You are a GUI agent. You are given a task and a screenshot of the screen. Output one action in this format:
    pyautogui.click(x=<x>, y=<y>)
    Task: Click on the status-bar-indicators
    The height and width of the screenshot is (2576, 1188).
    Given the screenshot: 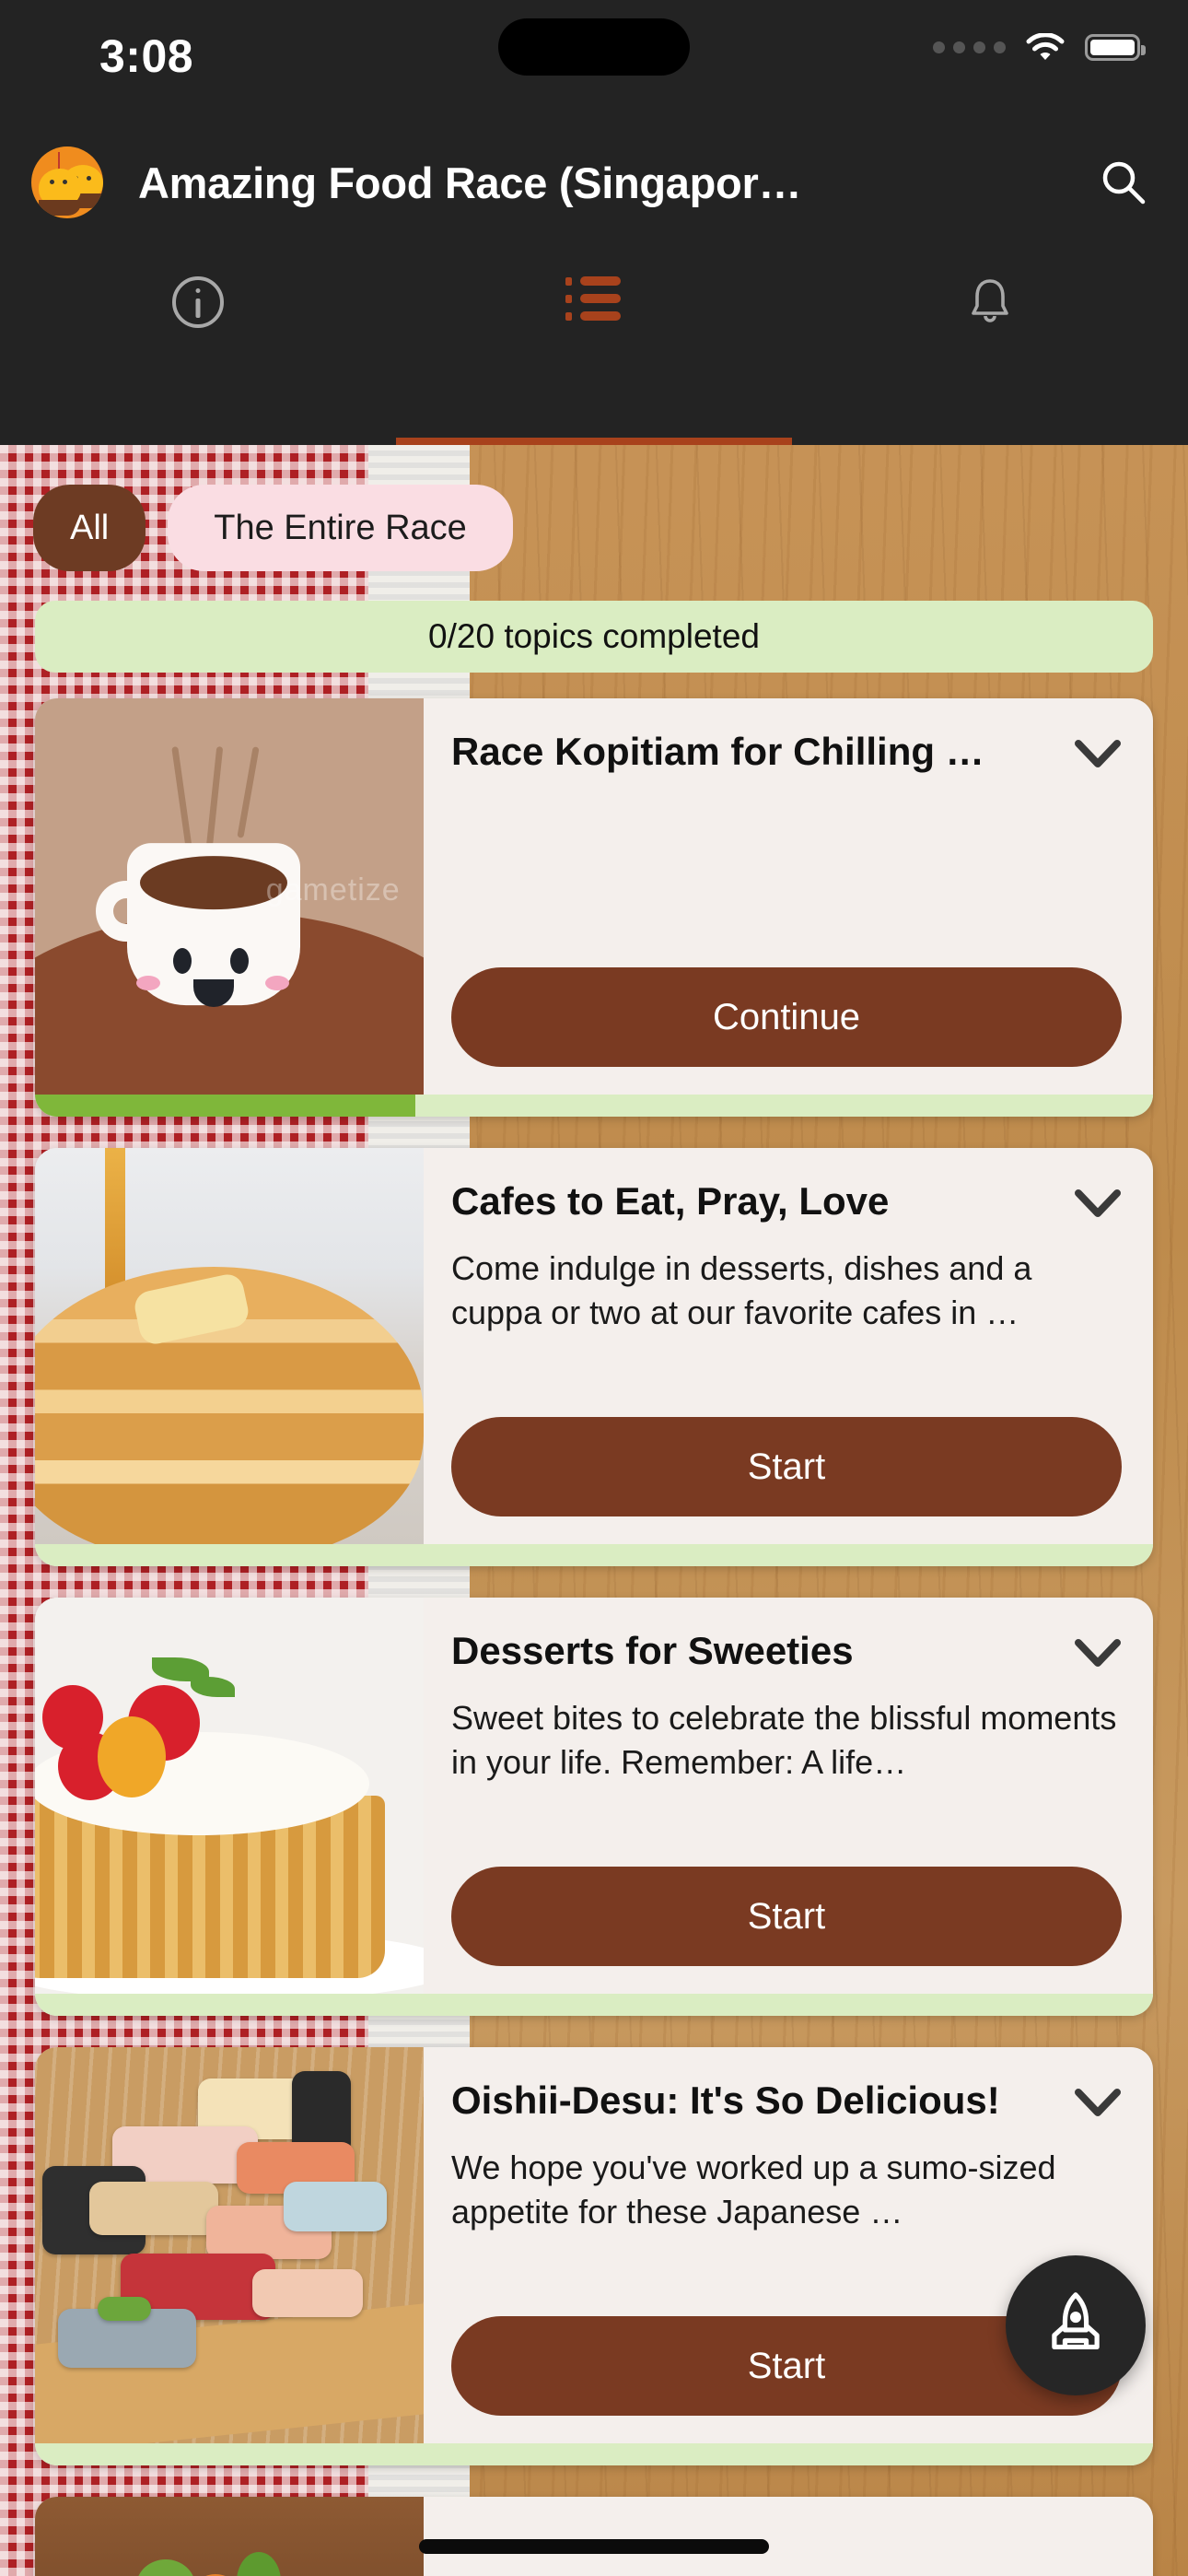 What is the action you would take?
    pyautogui.click(x=1039, y=47)
    